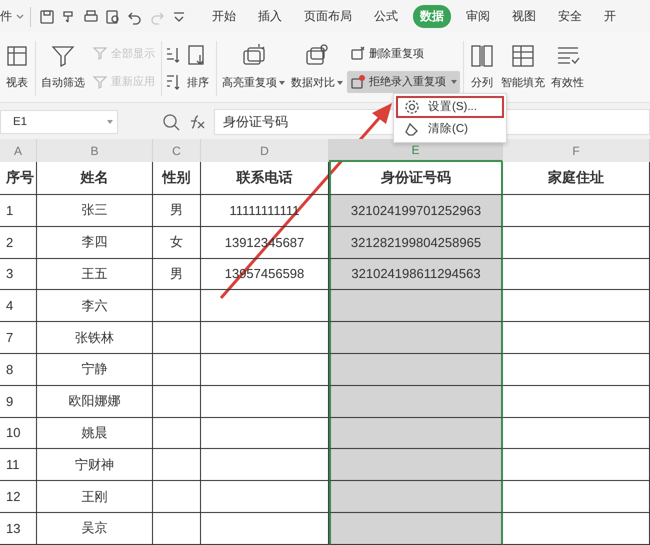  What do you see at coordinates (18, 402) in the screenshot?
I see `table-cell: 9` at bounding box center [18, 402].